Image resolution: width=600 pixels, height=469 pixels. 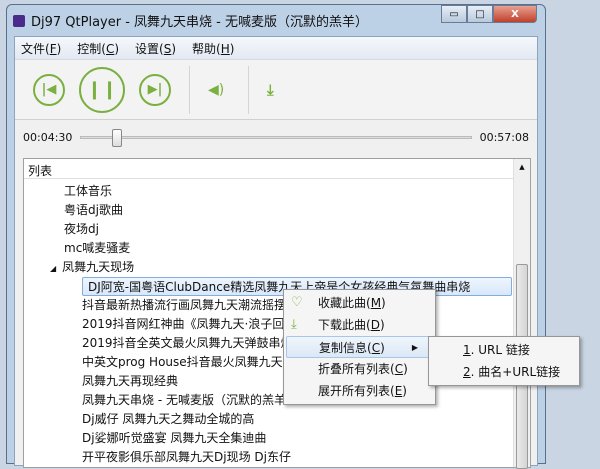 What do you see at coordinates (414, 347) in the screenshot?
I see `submenu-arrow-icon: ▶` at bounding box center [414, 347].